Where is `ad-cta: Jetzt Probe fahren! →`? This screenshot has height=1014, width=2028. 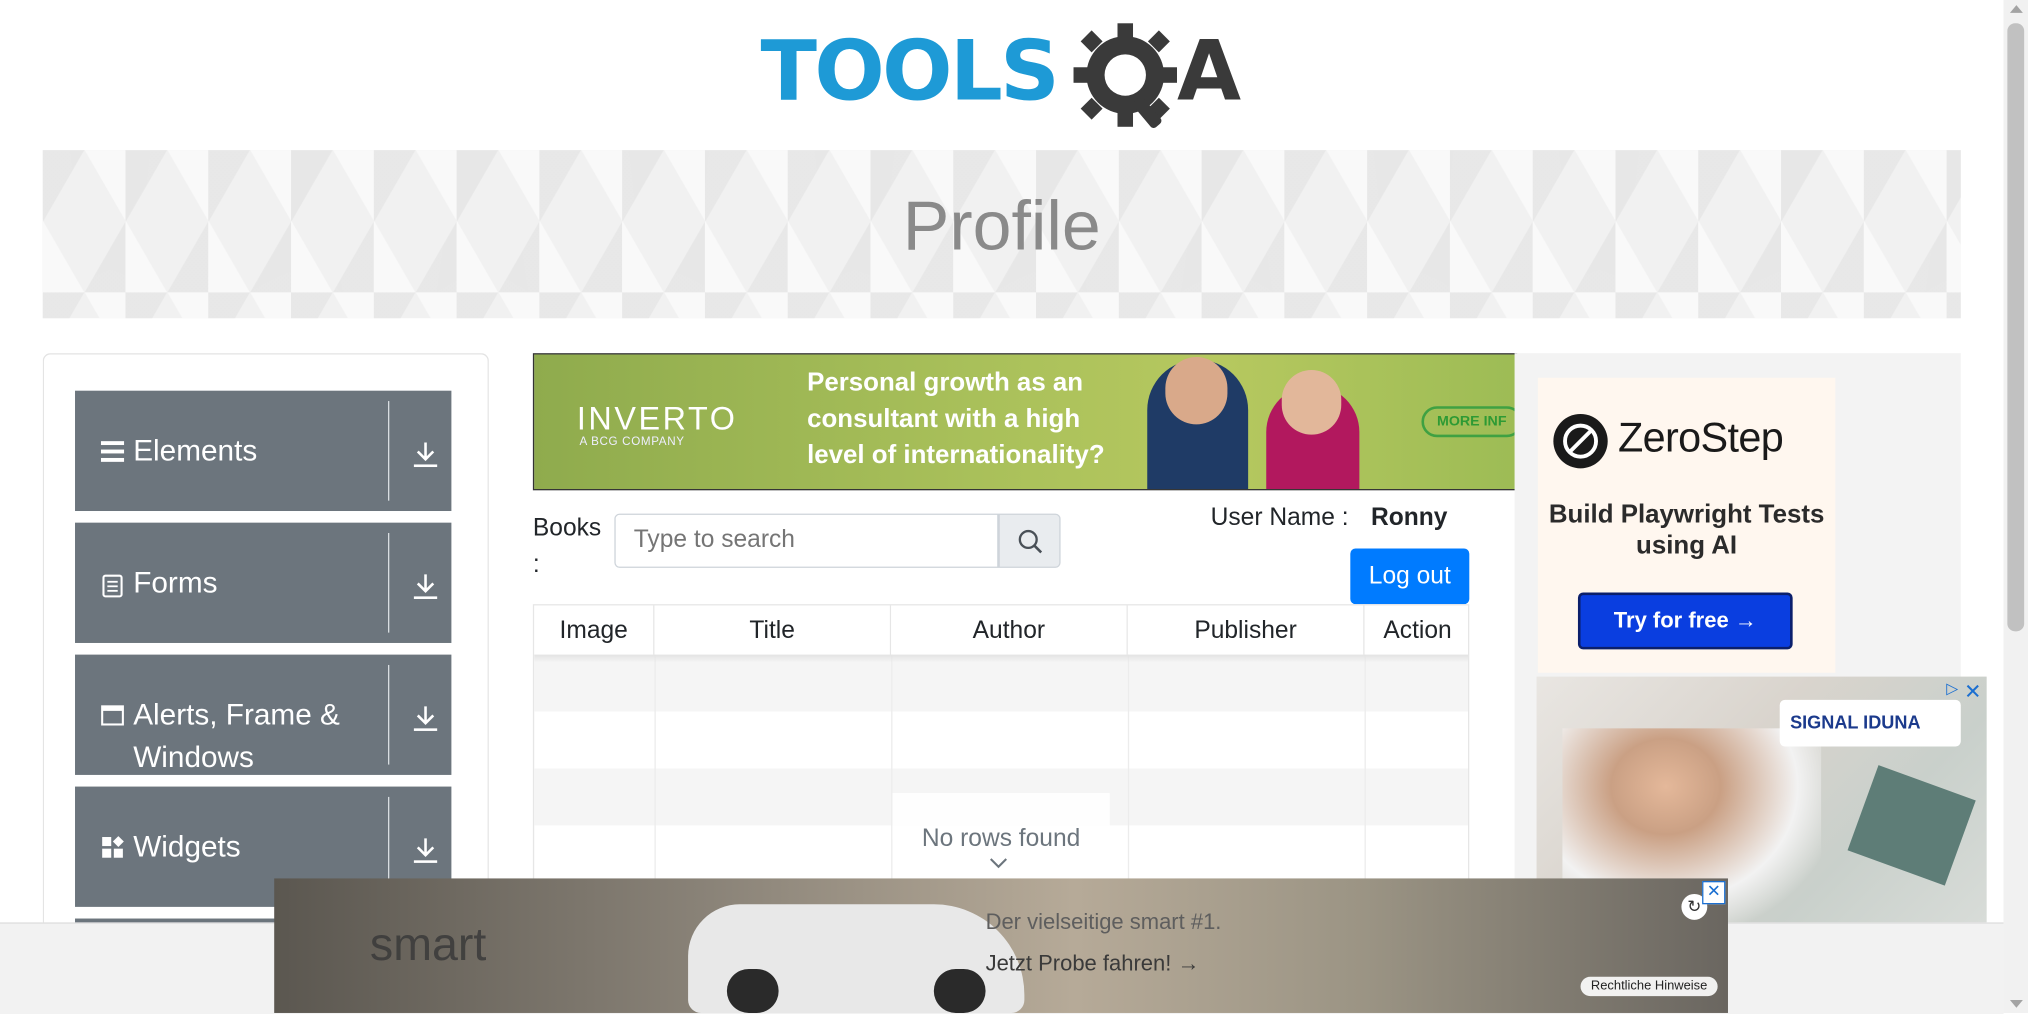 ad-cta: Jetzt Probe fahren! → is located at coordinates (1093, 964).